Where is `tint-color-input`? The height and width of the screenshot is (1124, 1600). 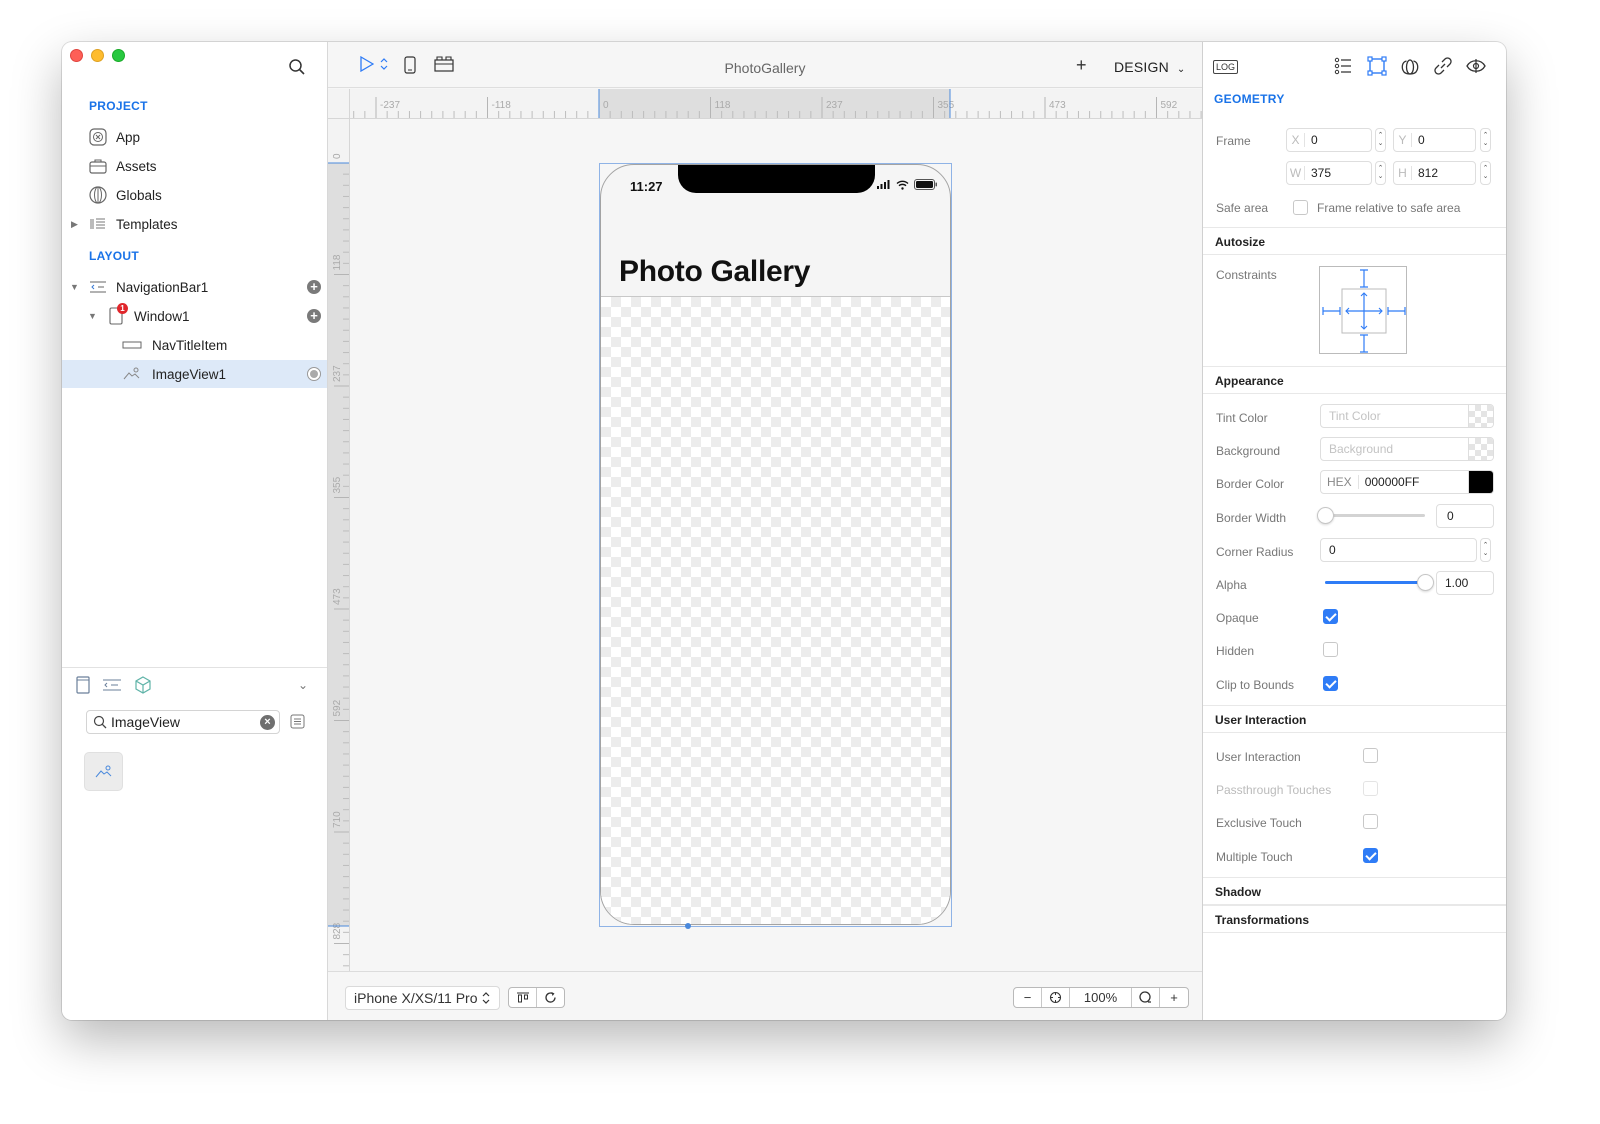
tint-color-input is located at coordinates (1394, 416).